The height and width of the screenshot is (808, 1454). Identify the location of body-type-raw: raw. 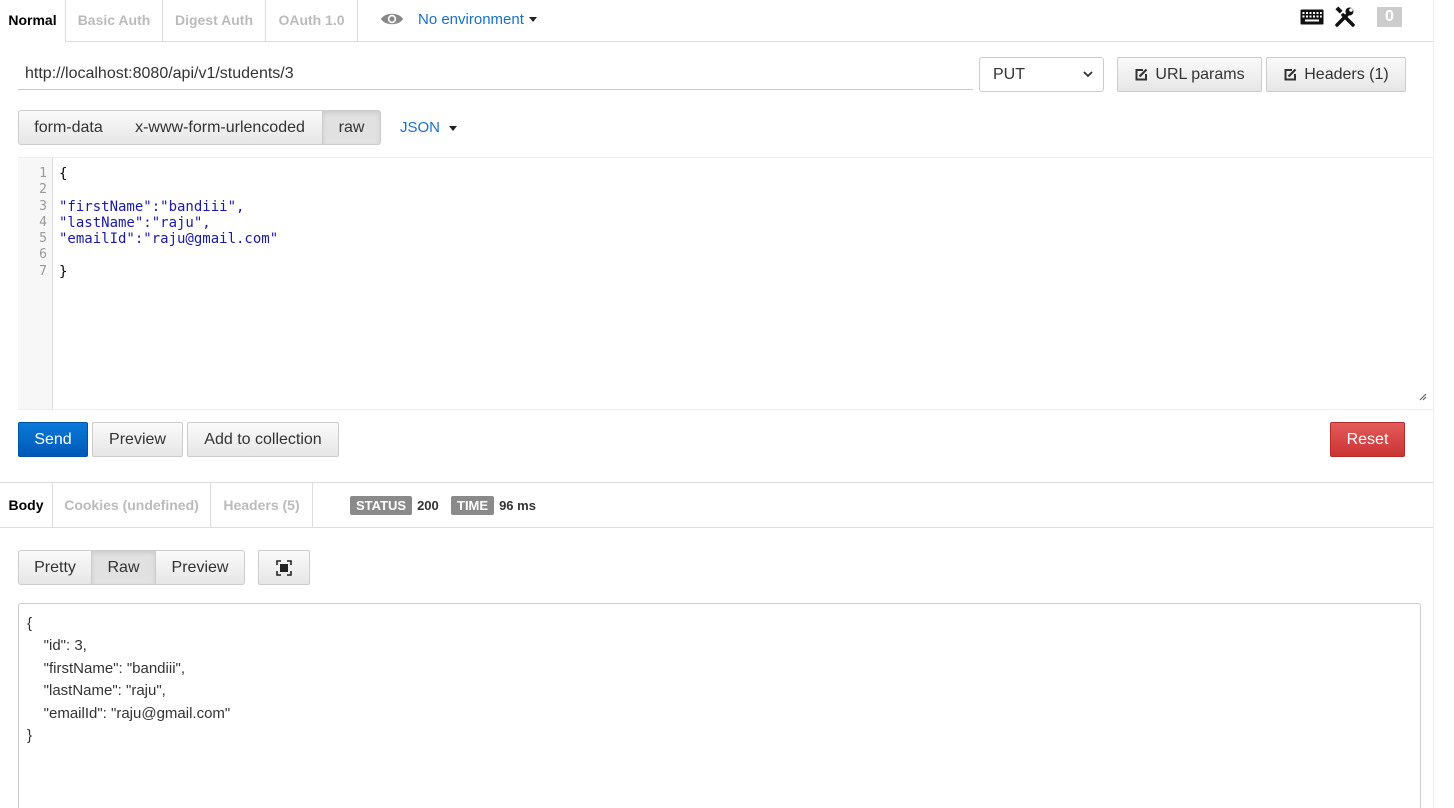
(351, 127).